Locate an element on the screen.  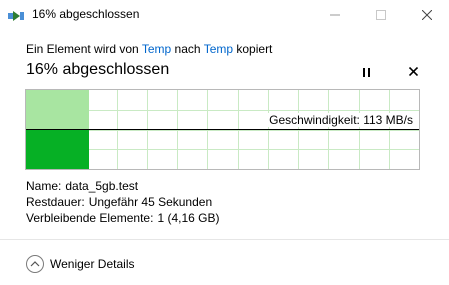
items-remaining-value: 1 (4,16 GB) is located at coordinates (188, 218).